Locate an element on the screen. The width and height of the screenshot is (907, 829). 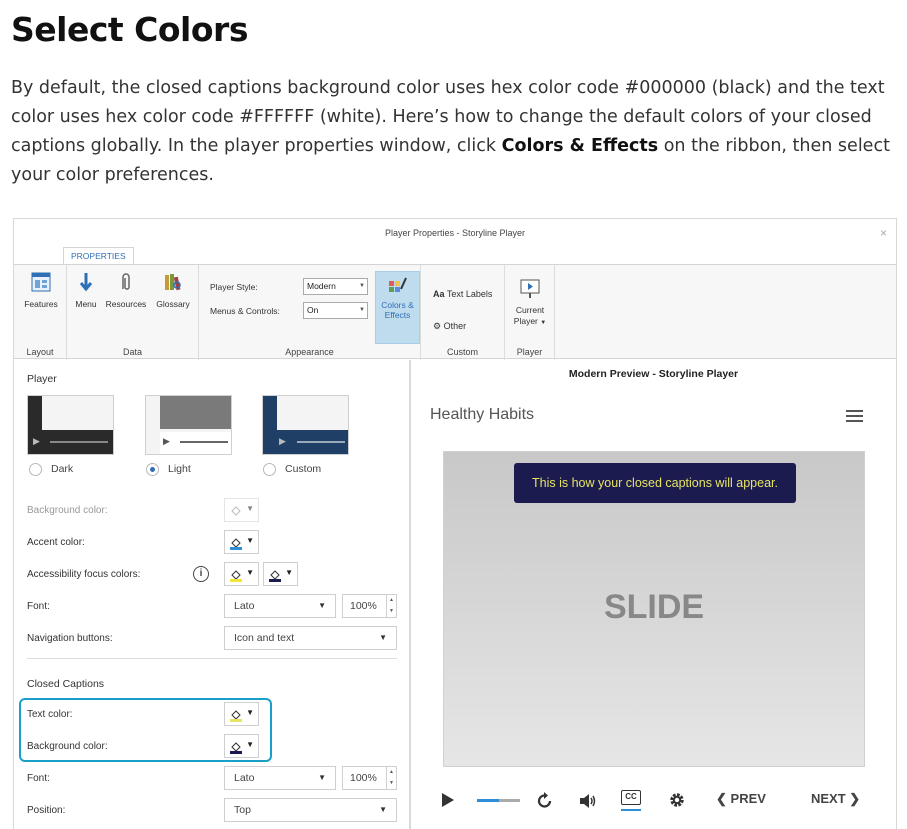
info-icon: i is located at coordinates (201, 574).